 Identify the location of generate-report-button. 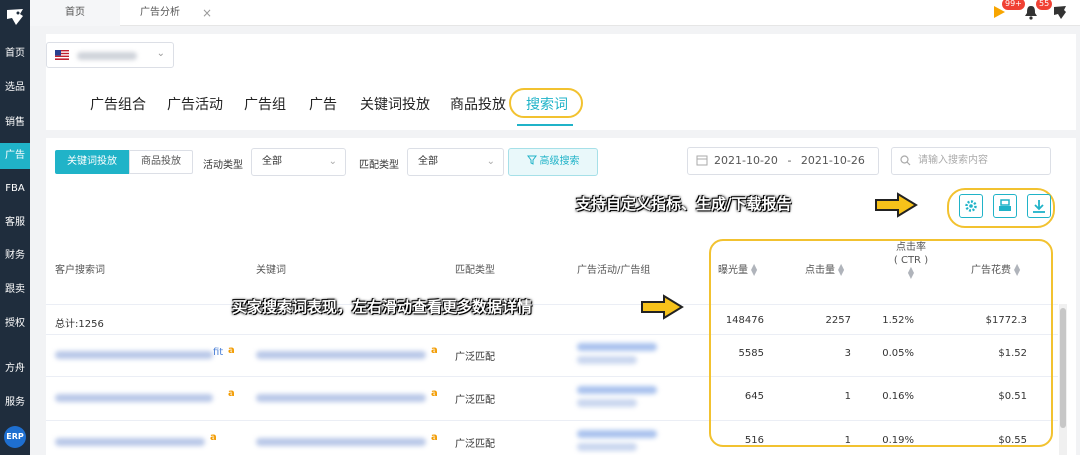
(1005, 206).